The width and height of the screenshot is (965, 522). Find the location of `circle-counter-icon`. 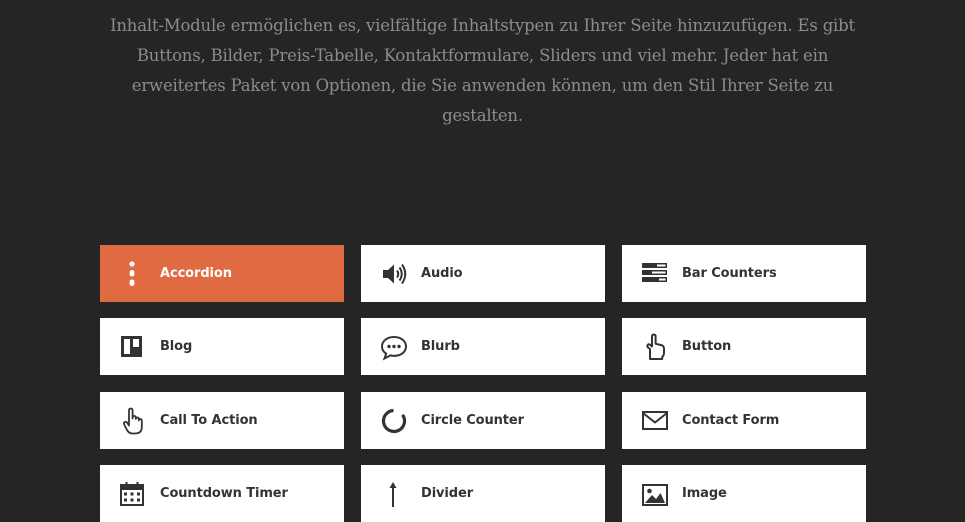

circle-counter-icon is located at coordinates (395, 421).